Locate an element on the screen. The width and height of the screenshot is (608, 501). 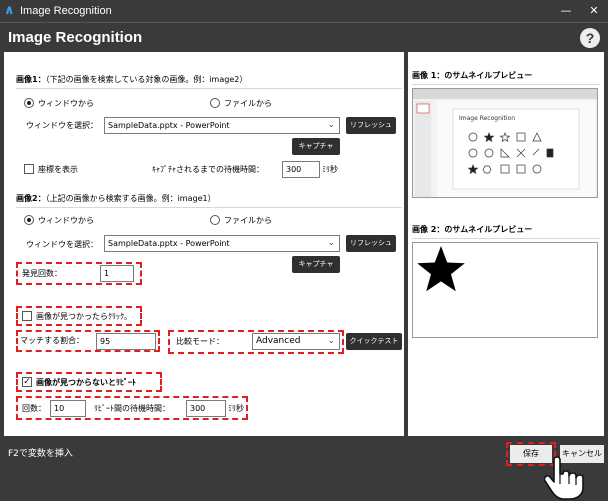
image1-window-select-value: SampleData.pptx - PowerPoint is located at coordinates (169, 125).